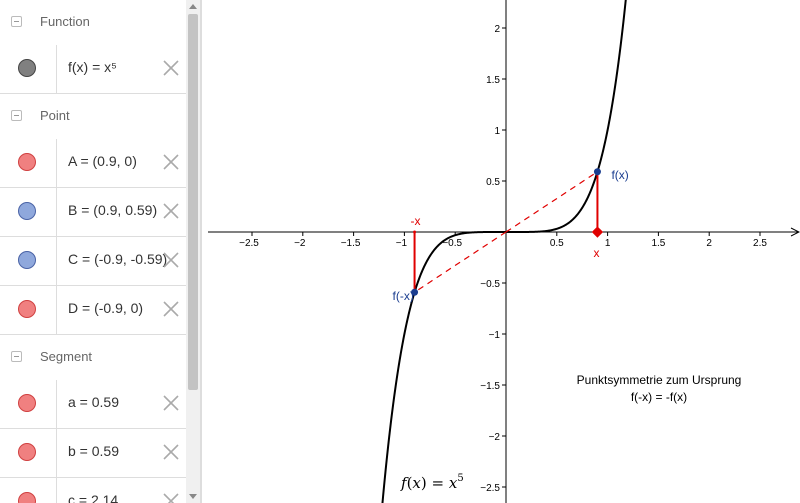  Describe the element at coordinates (596, 253) in the screenshot. I see `label-x: x` at that location.